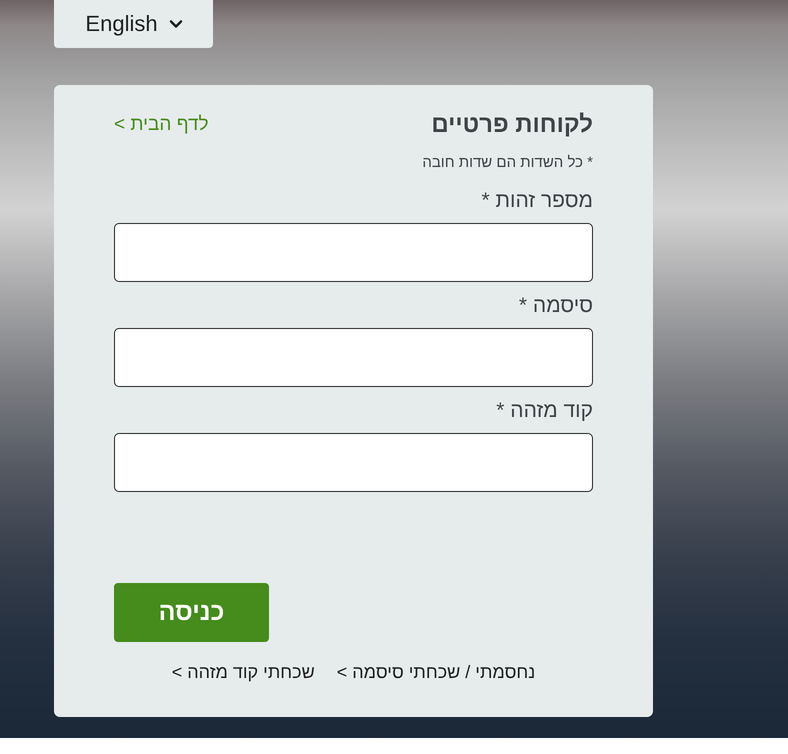  I want to click on field-label: מספר זהות *, so click(537, 201).